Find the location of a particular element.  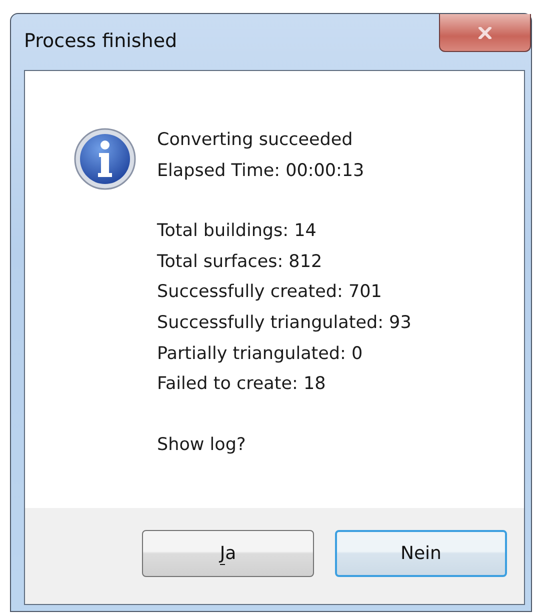

message-line: Show log? is located at coordinates (202, 445).